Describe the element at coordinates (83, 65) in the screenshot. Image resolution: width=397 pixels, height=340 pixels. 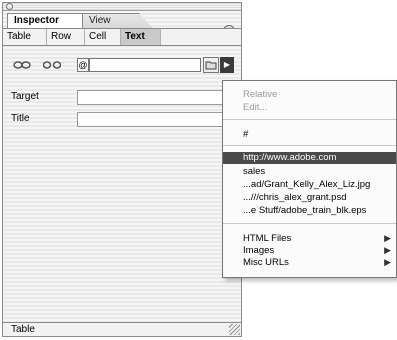
I see `anchor-icon: @` at that location.